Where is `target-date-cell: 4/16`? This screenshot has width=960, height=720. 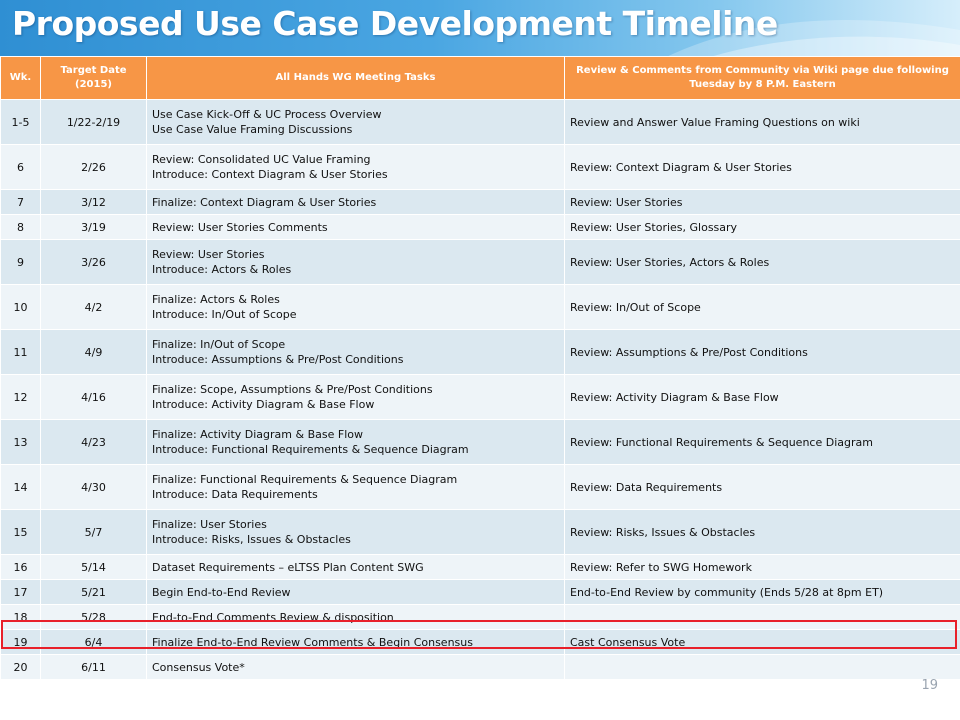
target-date-cell: 4/16 is located at coordinates (93, 397).